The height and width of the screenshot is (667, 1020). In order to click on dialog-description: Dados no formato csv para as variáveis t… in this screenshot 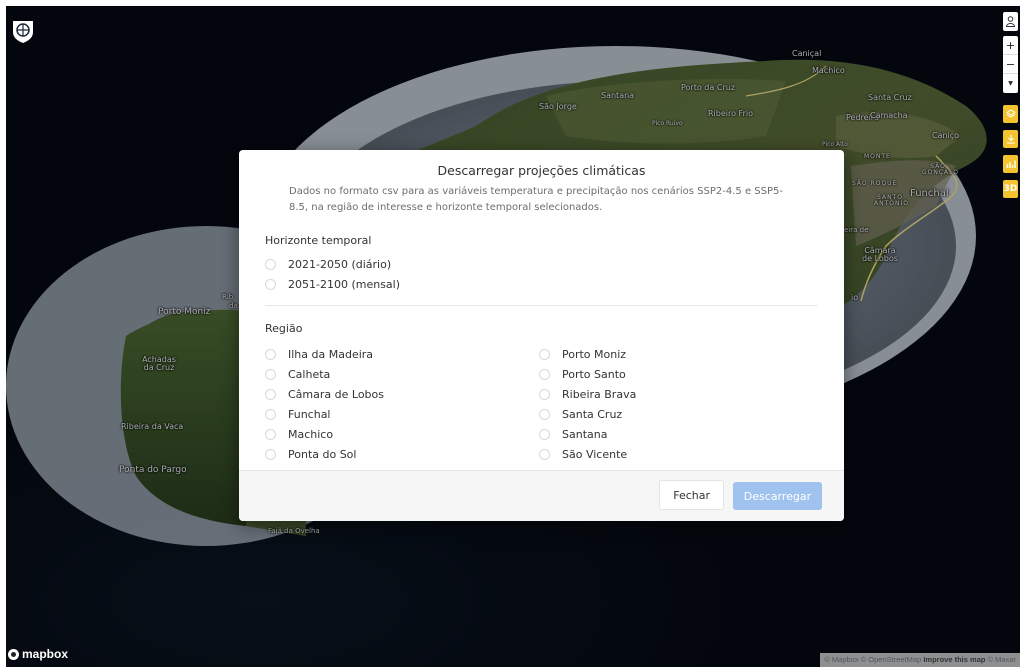, I will do `click(536, 199)`.